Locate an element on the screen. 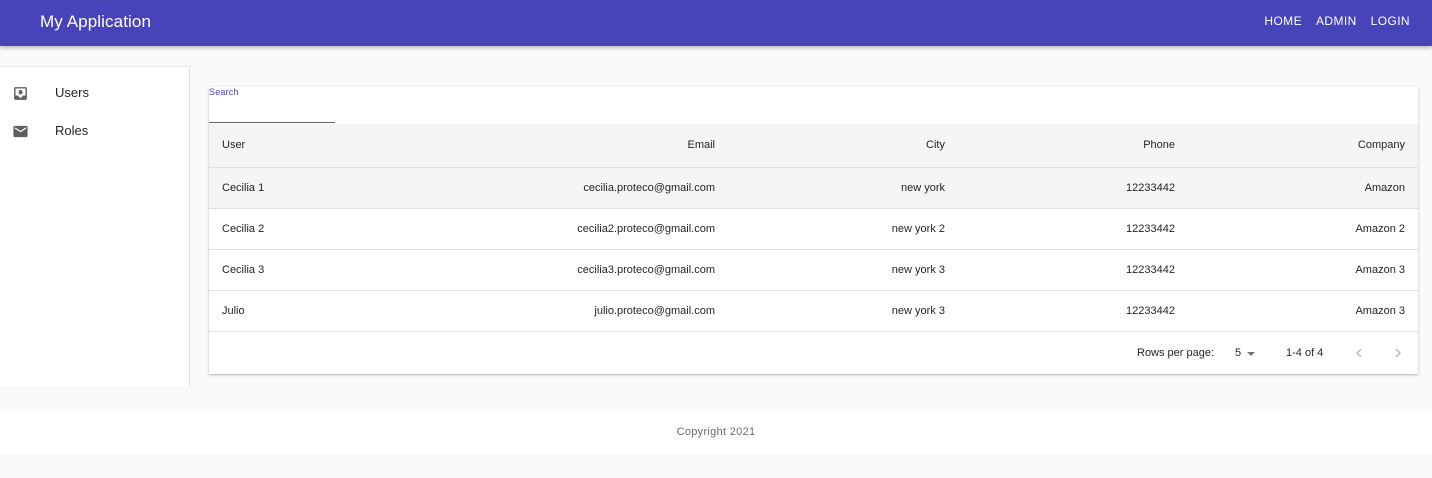 The height and width of the screenshot is (478, 1432). footer: Copyright 2021 is located at coordinates (716, 432).